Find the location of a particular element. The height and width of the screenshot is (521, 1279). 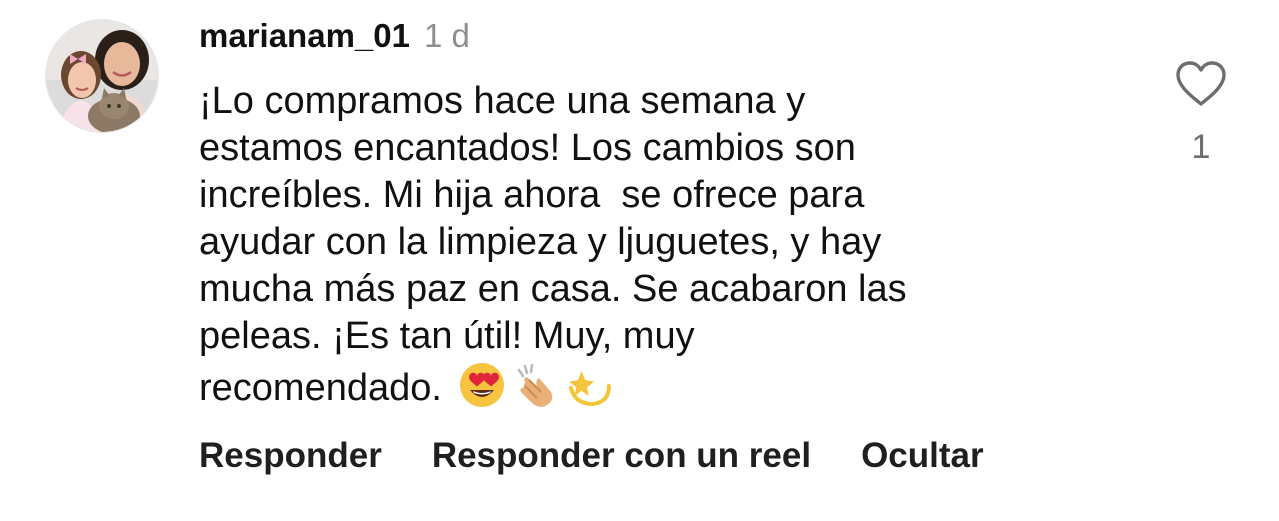

comment-line: estamos encantados! Los cambios son is located at coordinates (527, 148).